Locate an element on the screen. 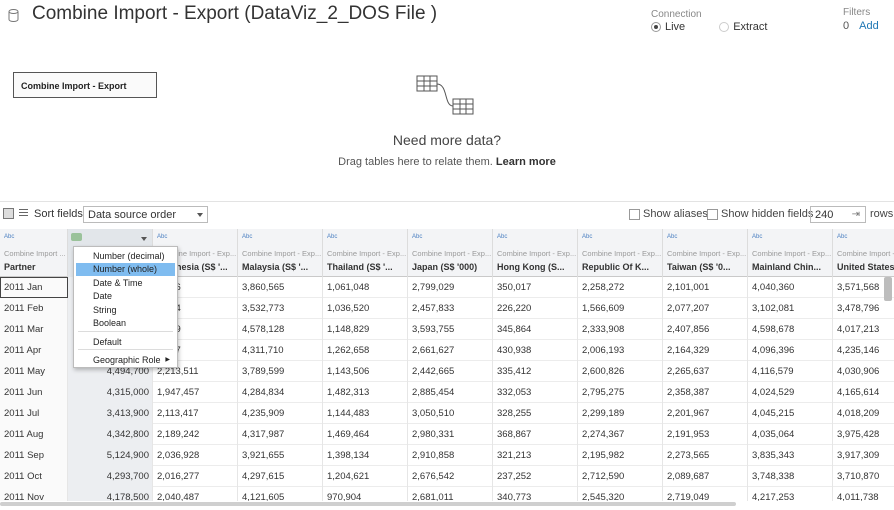 Image resolution: width=894 pixels, height=510 pixels. menu-item: Boolean is located at coordinates (125, 323).